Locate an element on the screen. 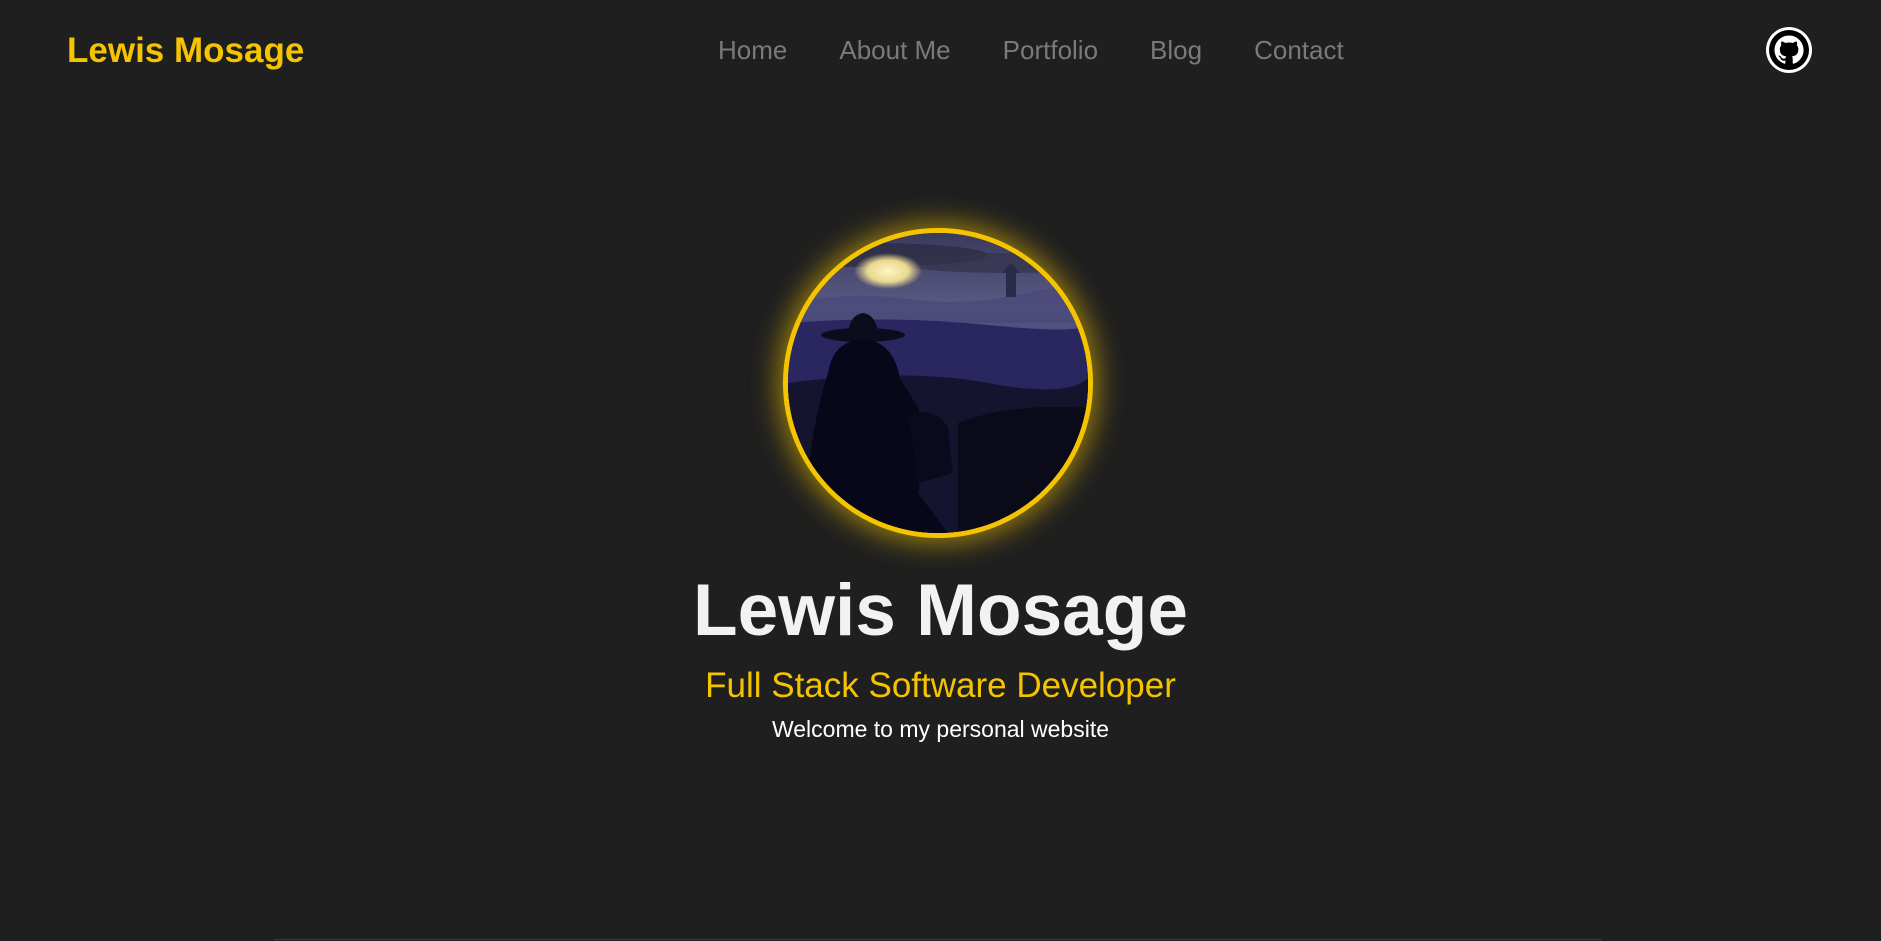  hero-welcome-text: Welcome to my personal website is located at coordinates (940, 729).